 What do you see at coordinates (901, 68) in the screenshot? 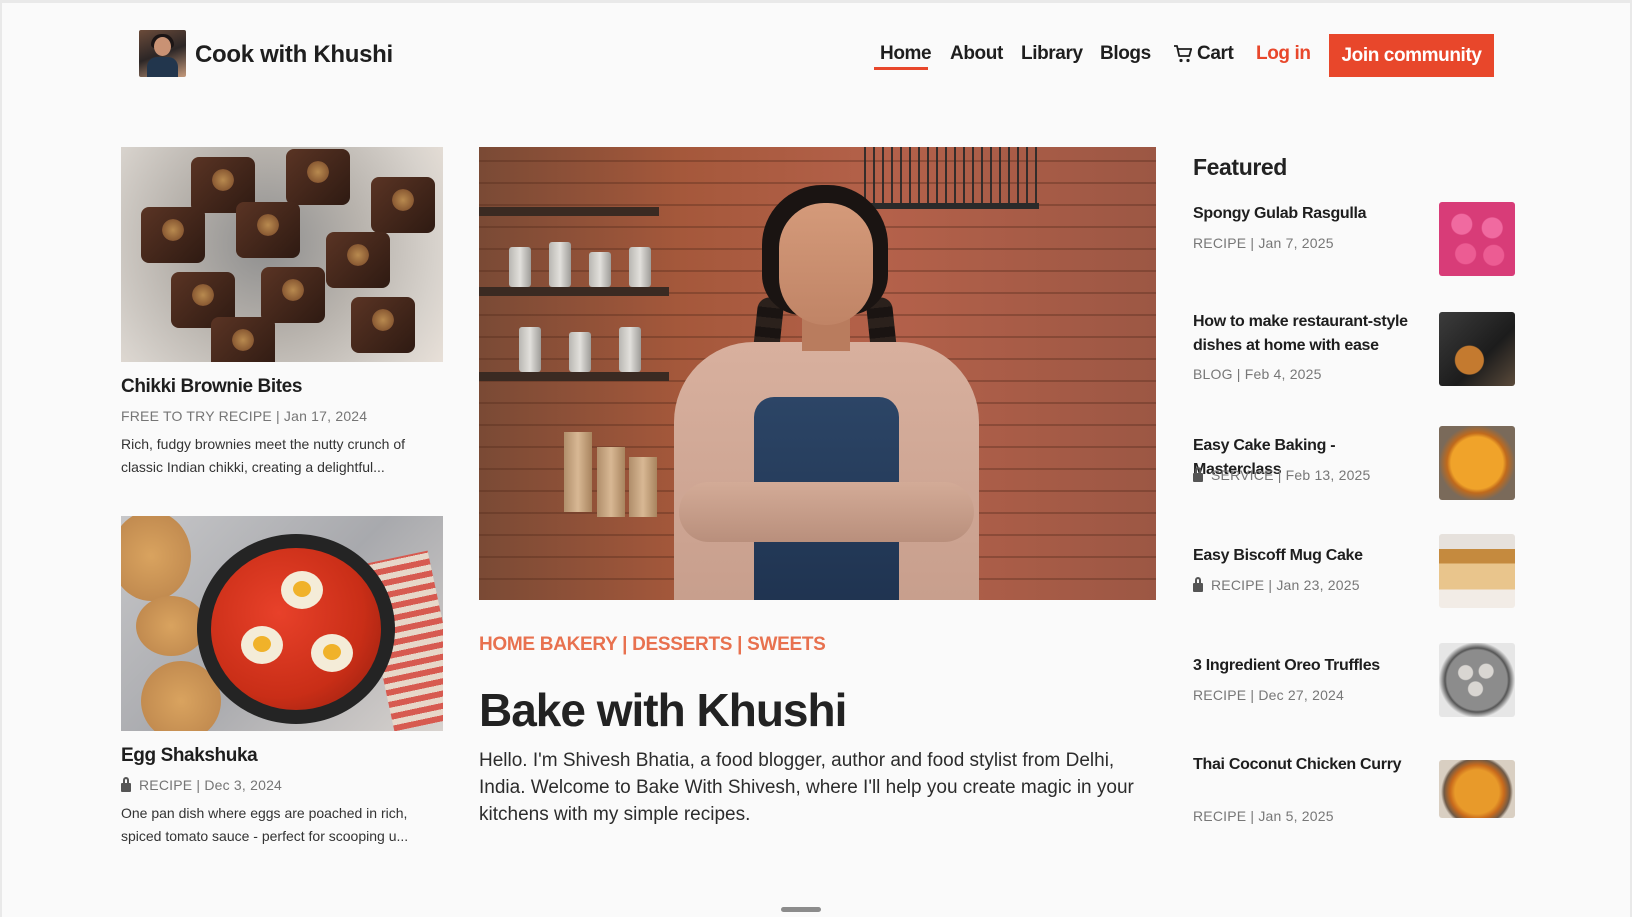
I see `nav-active-indicator` at bounding box center [901, 68].